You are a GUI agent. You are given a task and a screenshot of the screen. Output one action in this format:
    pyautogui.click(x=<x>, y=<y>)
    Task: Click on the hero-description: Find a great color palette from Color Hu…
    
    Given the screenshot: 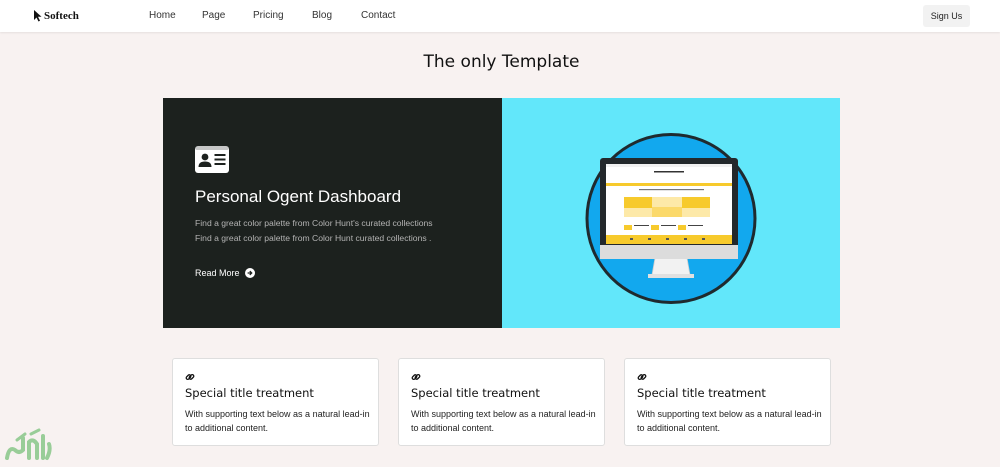 What is the action you would take?
    pyautogui.click(x=314, y=230)
    